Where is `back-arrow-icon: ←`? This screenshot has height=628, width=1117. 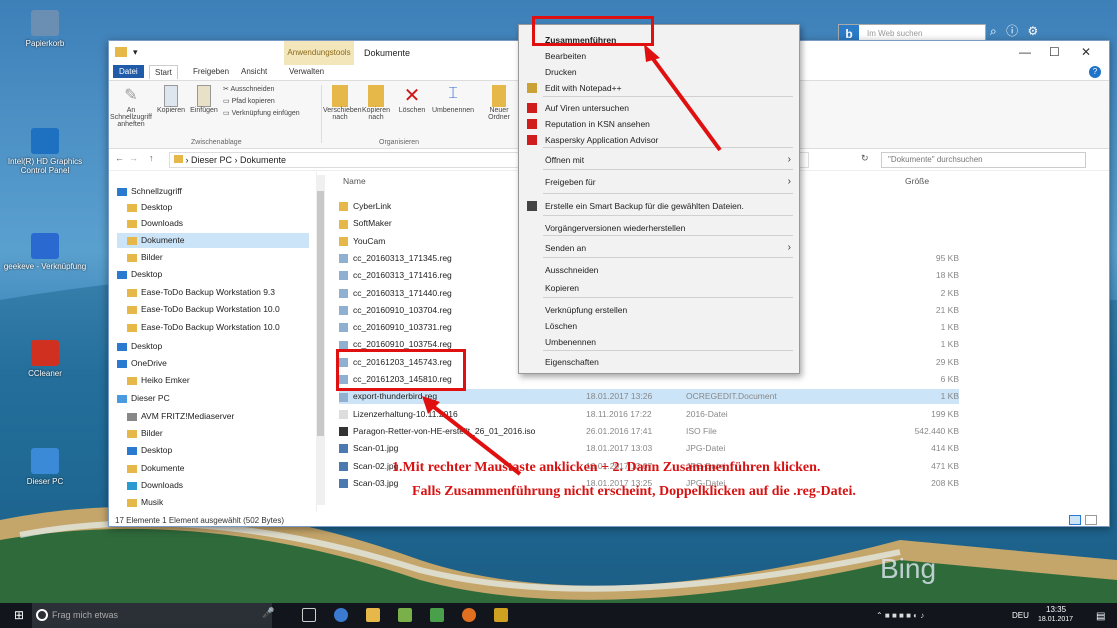
back-arrow-icon: ← is located at coordinates (119, 158).